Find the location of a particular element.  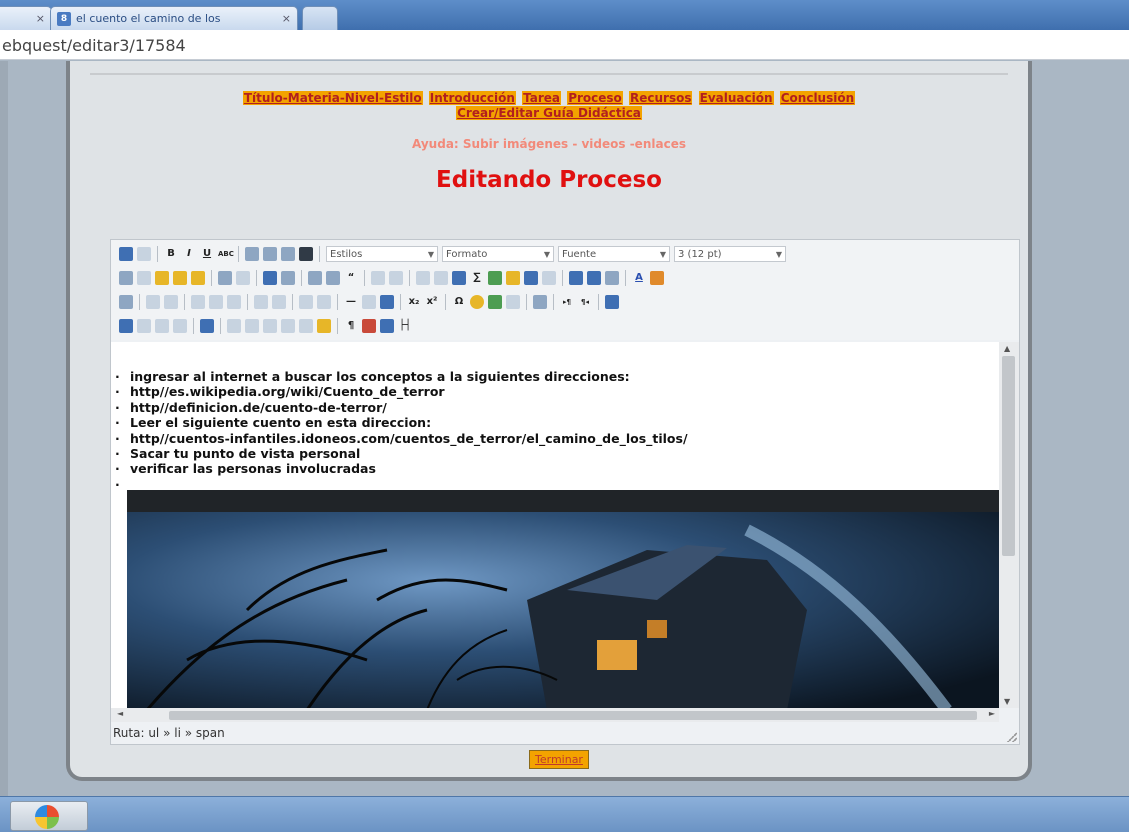

tab-close-icon: × is located at coordinates (286, 18).